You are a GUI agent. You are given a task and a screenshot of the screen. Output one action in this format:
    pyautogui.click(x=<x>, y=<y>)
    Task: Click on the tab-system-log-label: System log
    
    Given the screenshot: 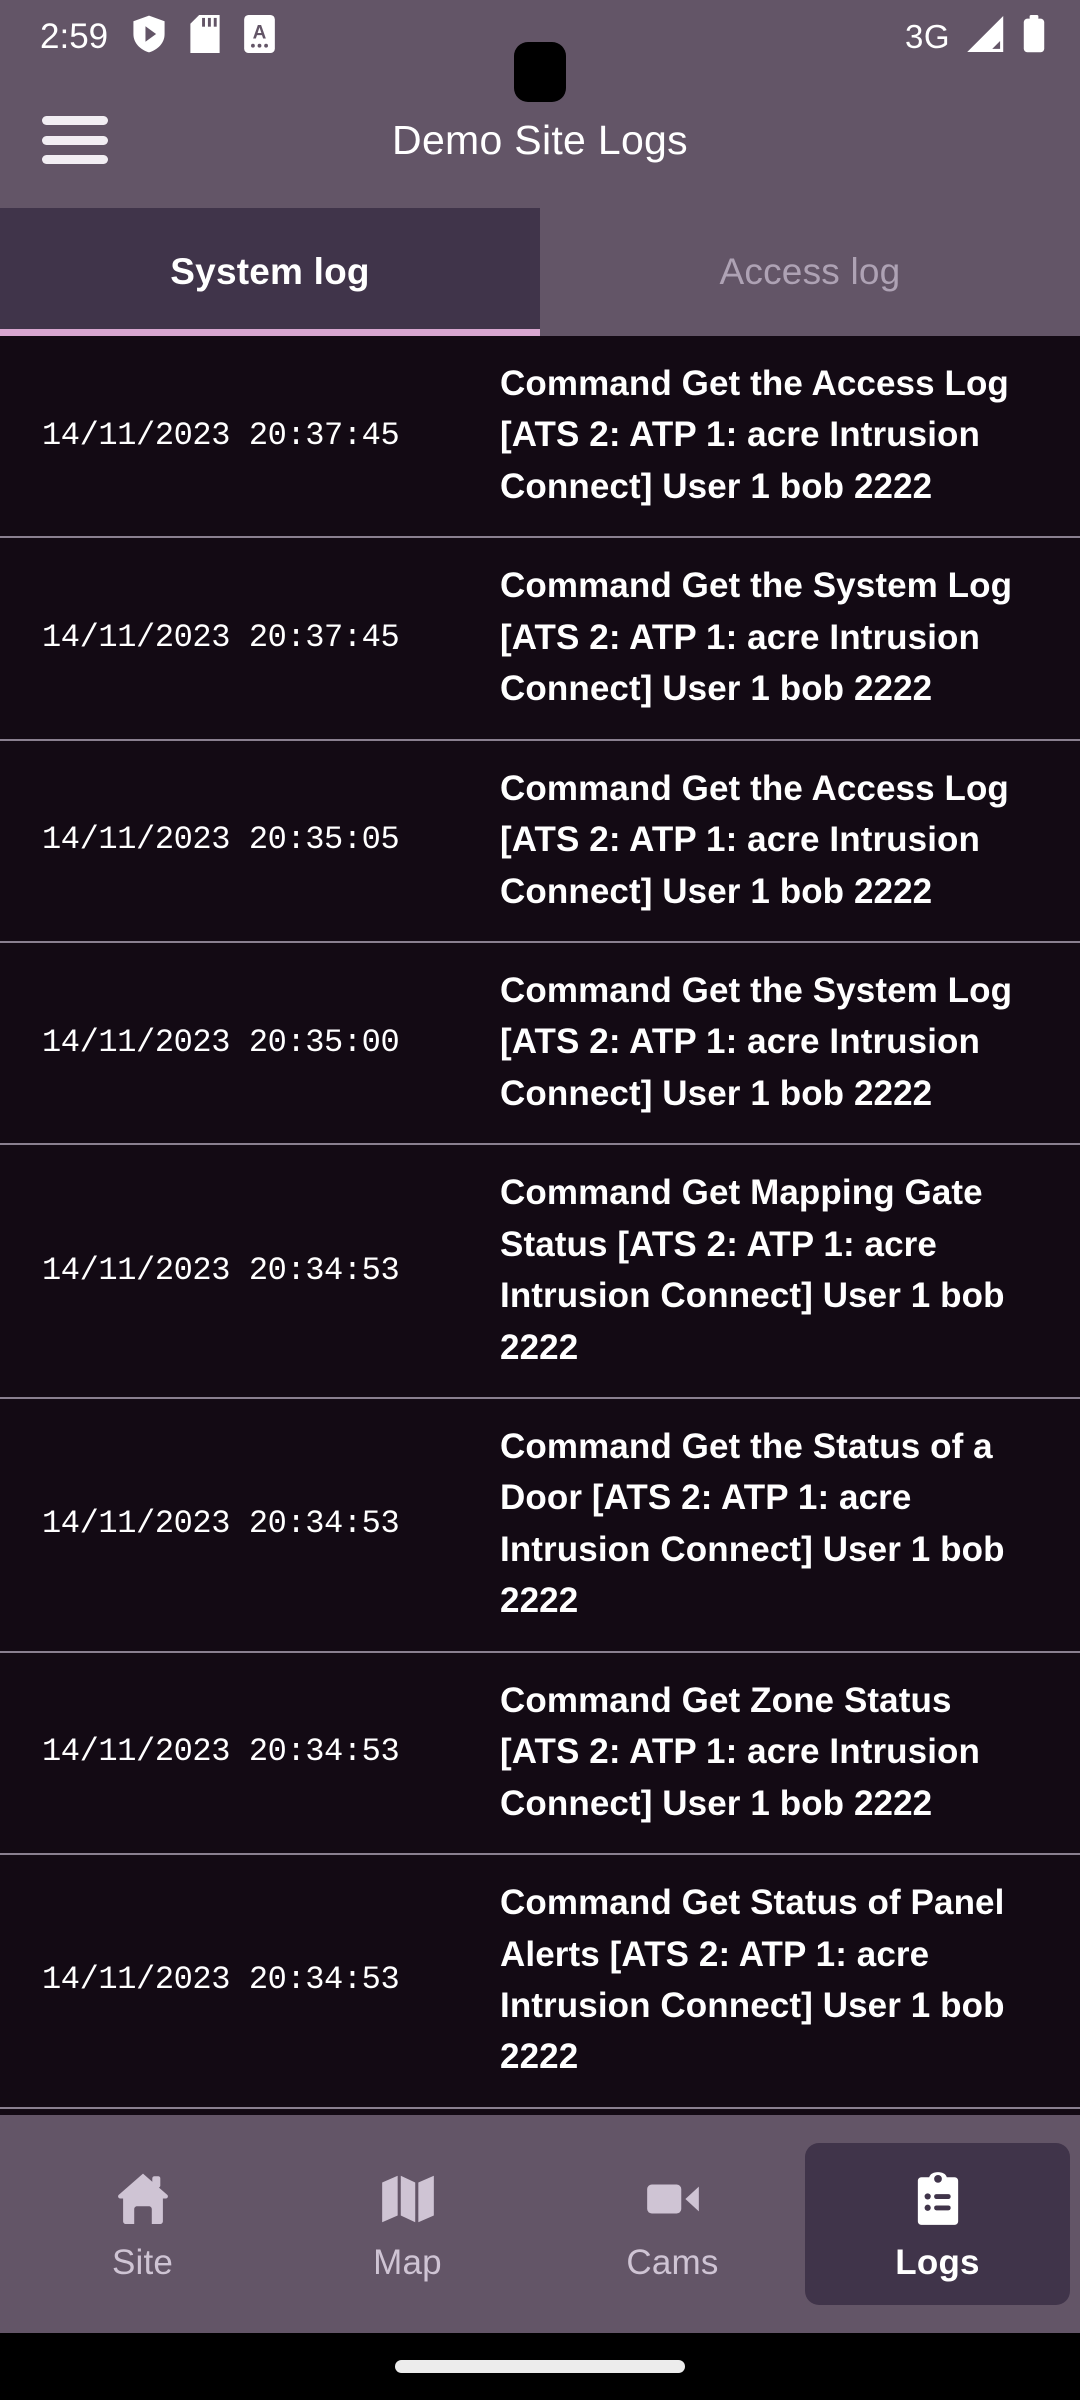 What is the action you would take?
    pyautogui.click(x=270, y=271)
    